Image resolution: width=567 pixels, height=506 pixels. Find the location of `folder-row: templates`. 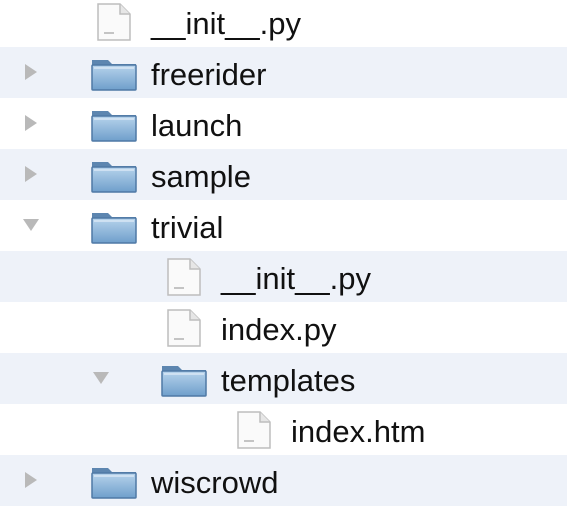

folder-row: templates is located at coordinates (283, 378).